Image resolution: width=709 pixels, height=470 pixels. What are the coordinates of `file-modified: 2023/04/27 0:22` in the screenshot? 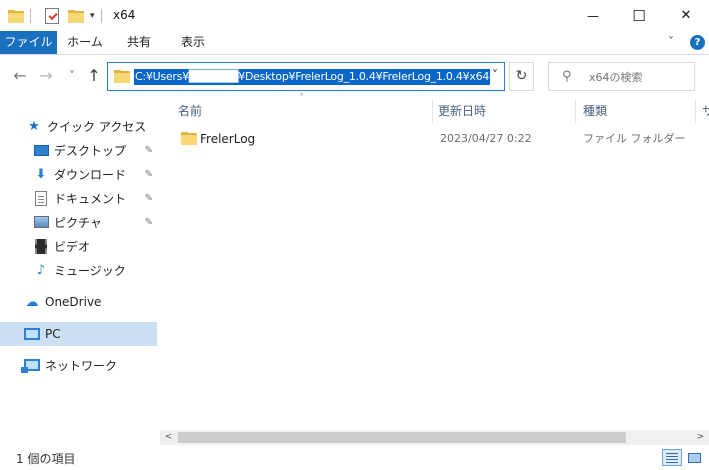 It's located at (486, 138).